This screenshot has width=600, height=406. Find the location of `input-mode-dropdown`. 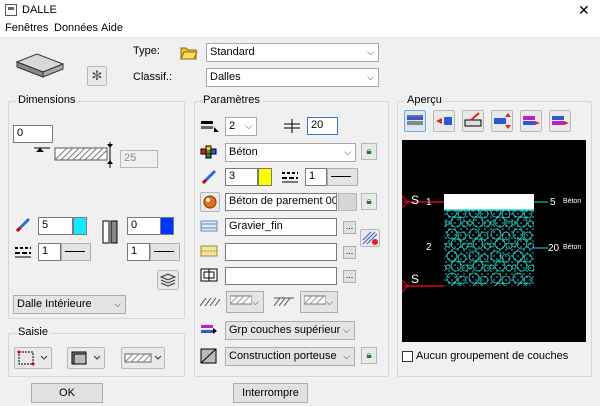

input-mode-dropdown is located at coordinates (33, 358).